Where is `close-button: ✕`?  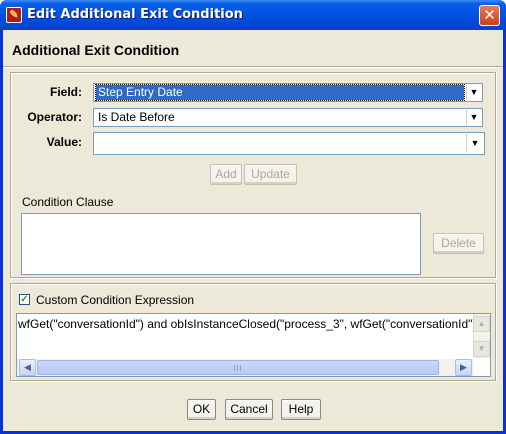 close-button: ✕ is located at coordinates (489, 15).